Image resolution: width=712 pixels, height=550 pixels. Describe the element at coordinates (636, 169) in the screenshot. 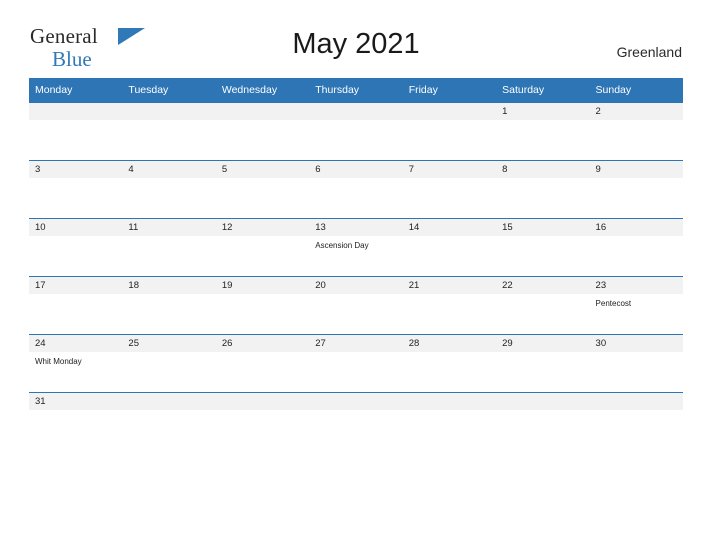

I see `day-number: 9` at that location.